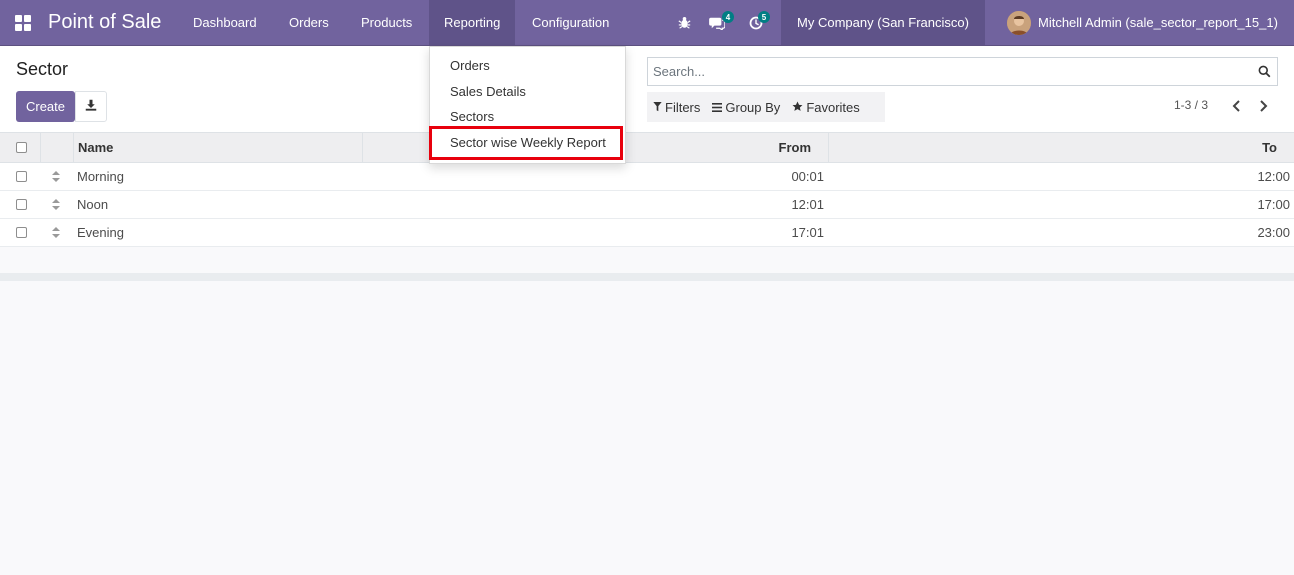 This screenshot has width=1294, height=575. Describe the element at coordinates (472, 116) in the screenshot. I see `dropdown-item-sectors: Sectors` at that location.